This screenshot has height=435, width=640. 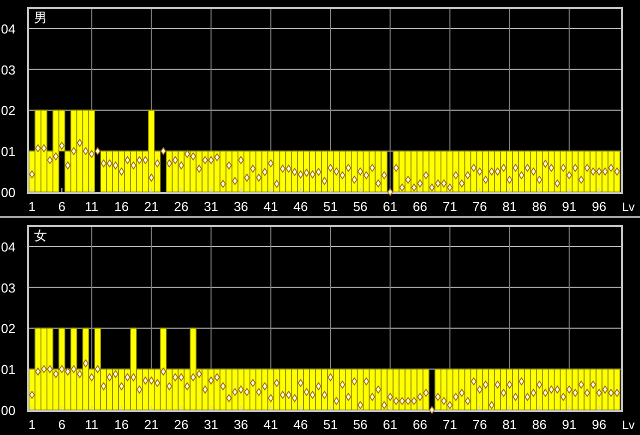 What do you see at coordinates (40, 17) in the screenshot?
I see `chart-title: 男` at bounding box center [40, 17].